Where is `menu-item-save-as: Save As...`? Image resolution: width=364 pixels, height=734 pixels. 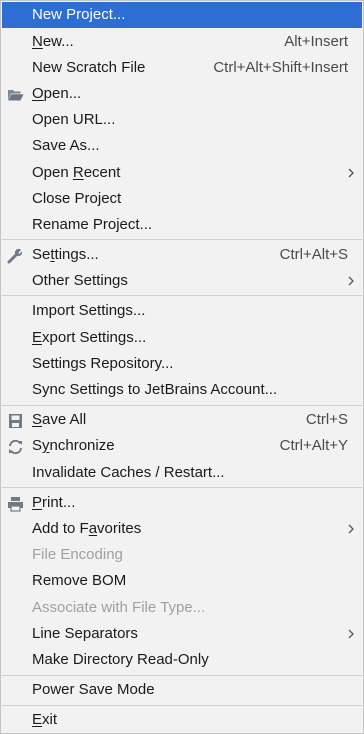 menu-item-save-as: Save As... is located at coordinates (182, 146).